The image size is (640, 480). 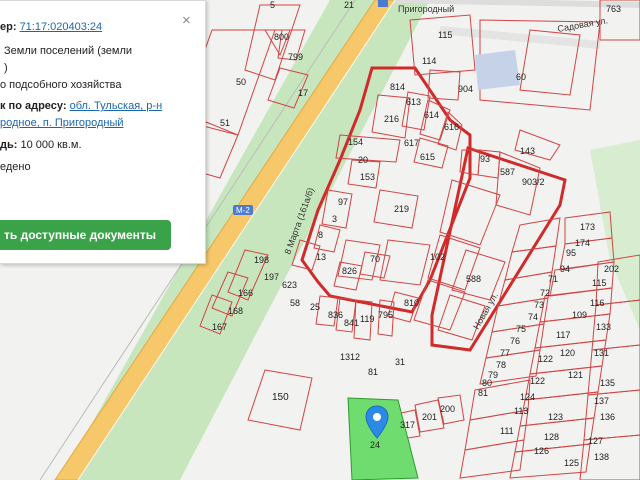 What do you see at coordinates (603, 327) in the screenshot?
I see `svg-text: 133` at bounding box center [603, 327].